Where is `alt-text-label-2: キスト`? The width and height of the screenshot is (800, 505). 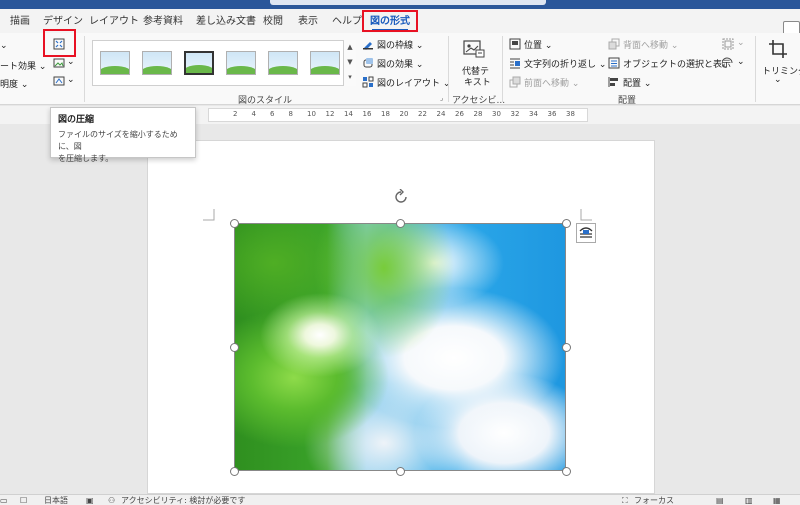 alt-text-label-2: キスト is located at coordinates (477, 83).